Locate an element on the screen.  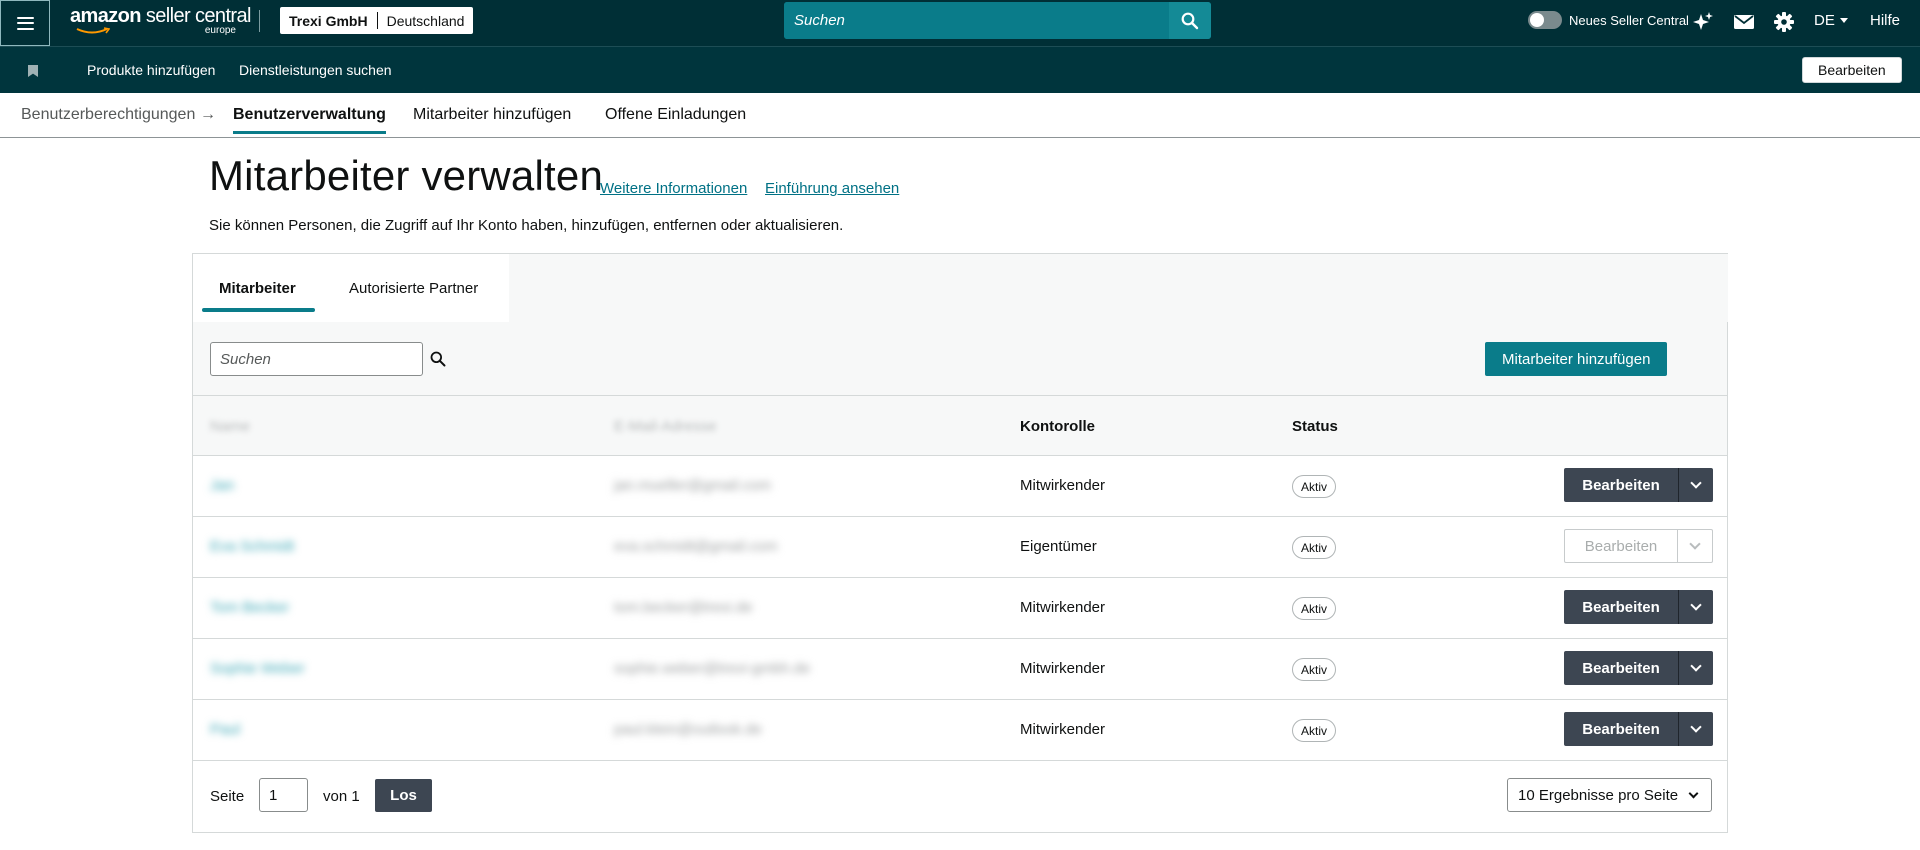
language-selector: DE is located at coordinates (1831, 20).